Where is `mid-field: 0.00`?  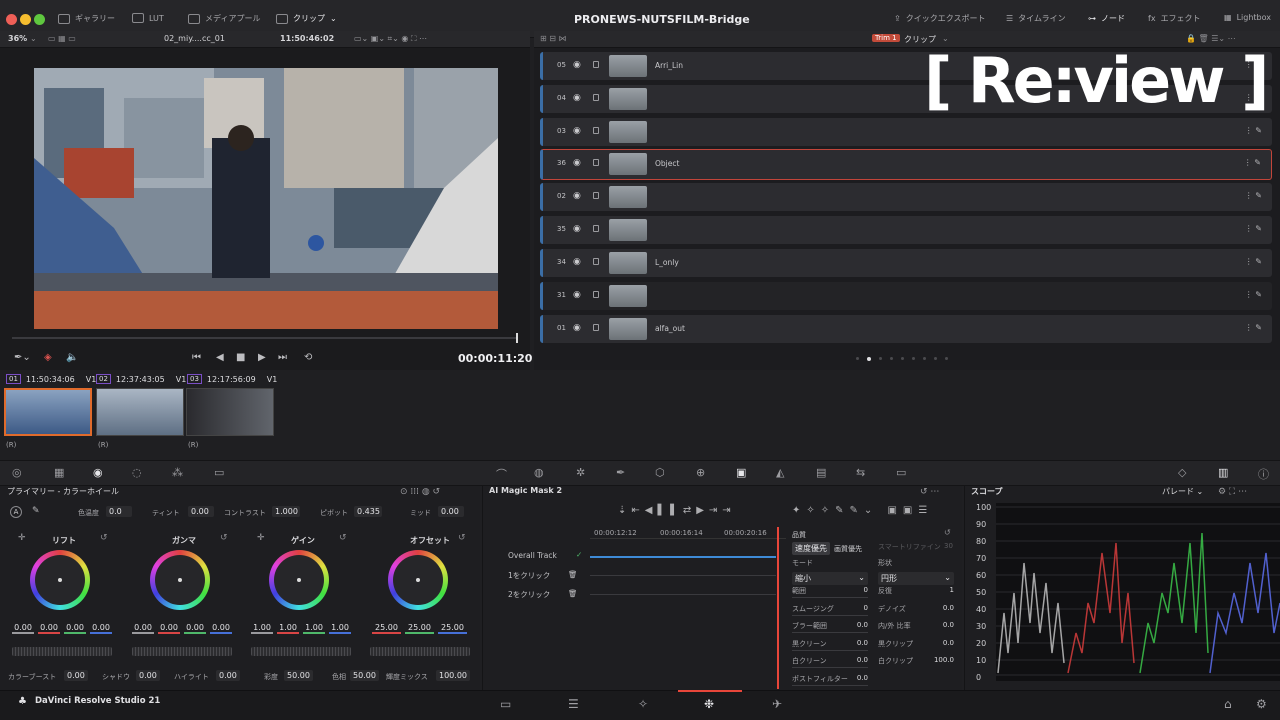 mid-field: 0.00 is located at coordinates (451, 511).